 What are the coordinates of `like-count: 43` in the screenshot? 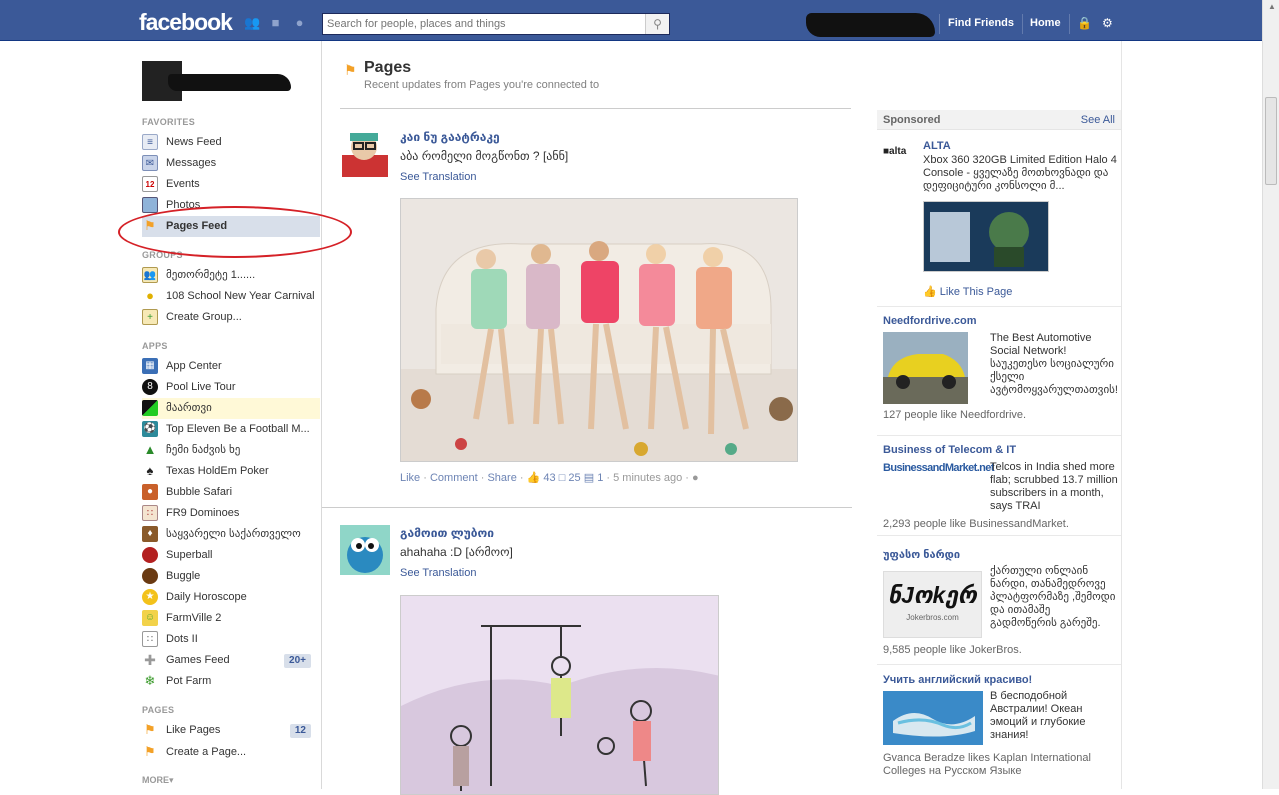 It's located at (549, 478).